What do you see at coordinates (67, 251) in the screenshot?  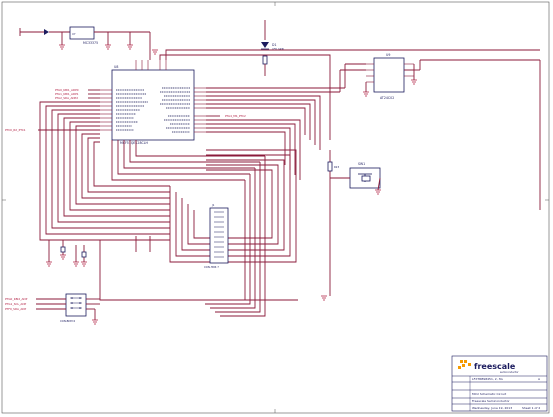 I see `bottom-left-components` at bounding box center [67, 251].